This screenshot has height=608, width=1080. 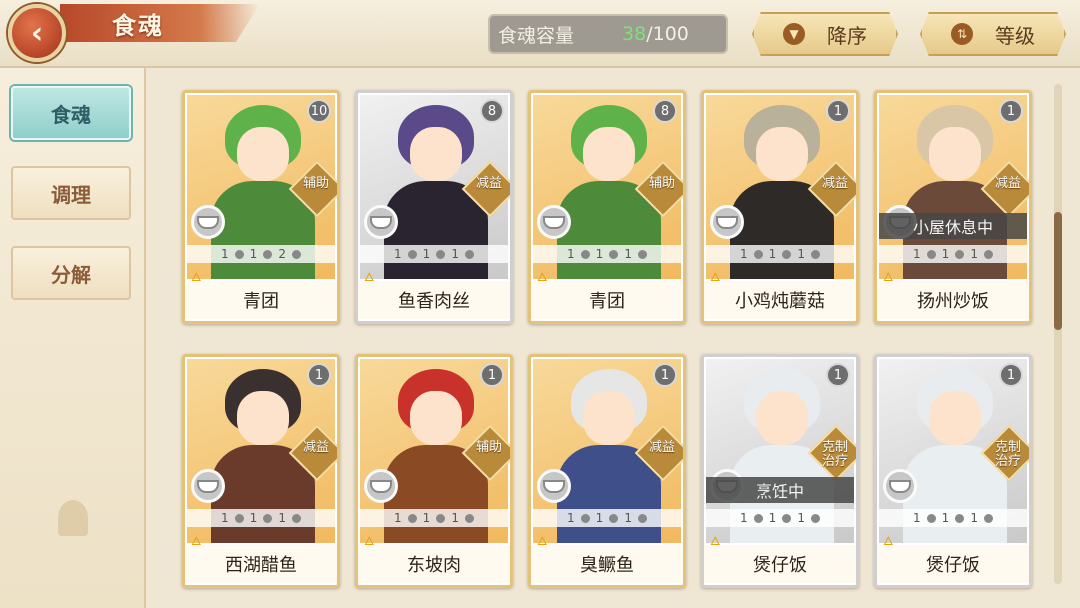 I want to click on capacity-display: 食魂容量 38 /100, so click(x=608, y=34).